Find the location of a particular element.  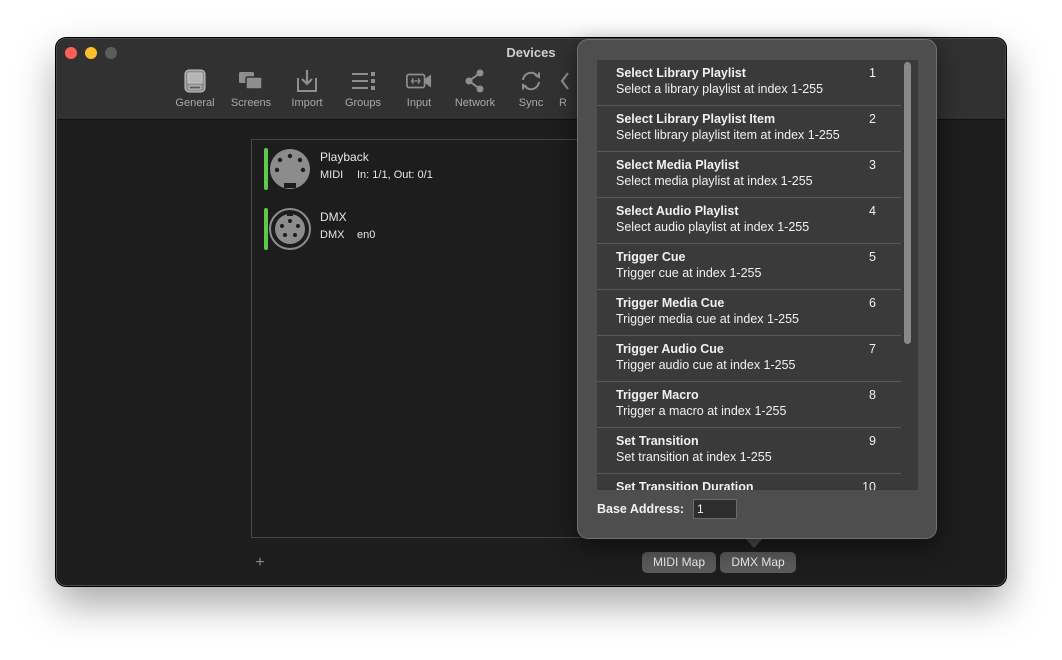

toolbar-label-groups: Groups is located at coordinates (363, 103).